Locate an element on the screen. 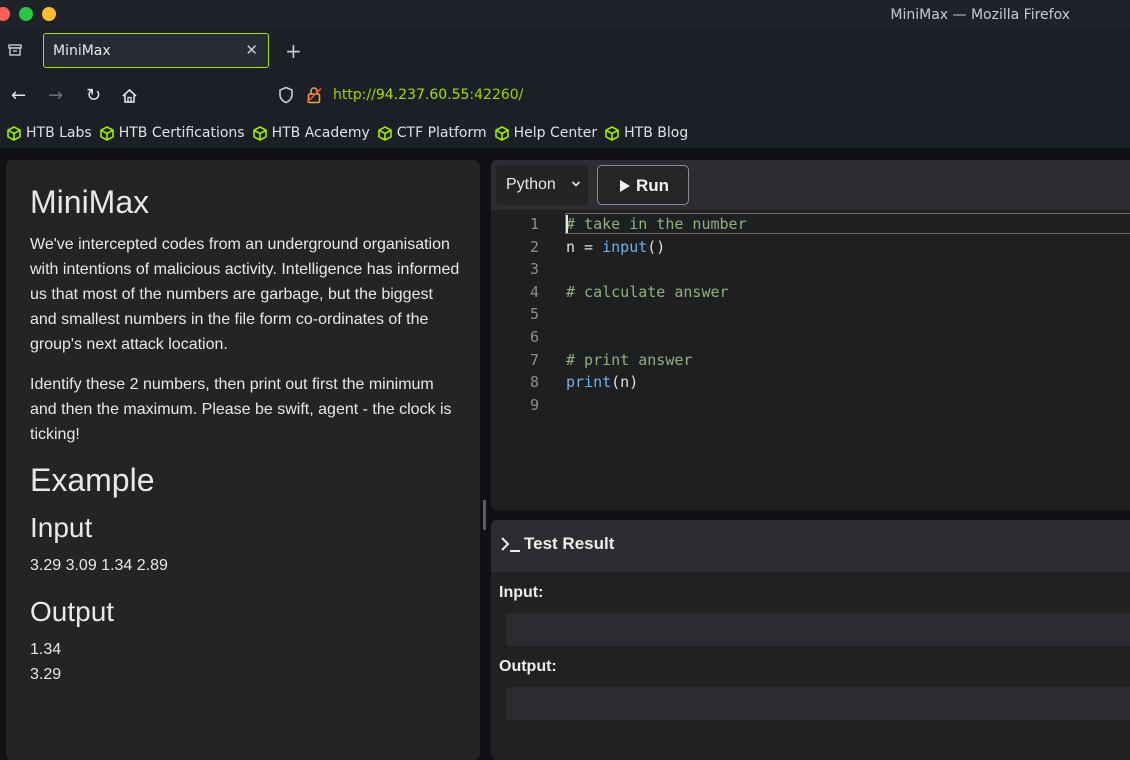 The height and width of the screenshot is (760, 1130). terminal-icon is located at coordinates (510, 544).